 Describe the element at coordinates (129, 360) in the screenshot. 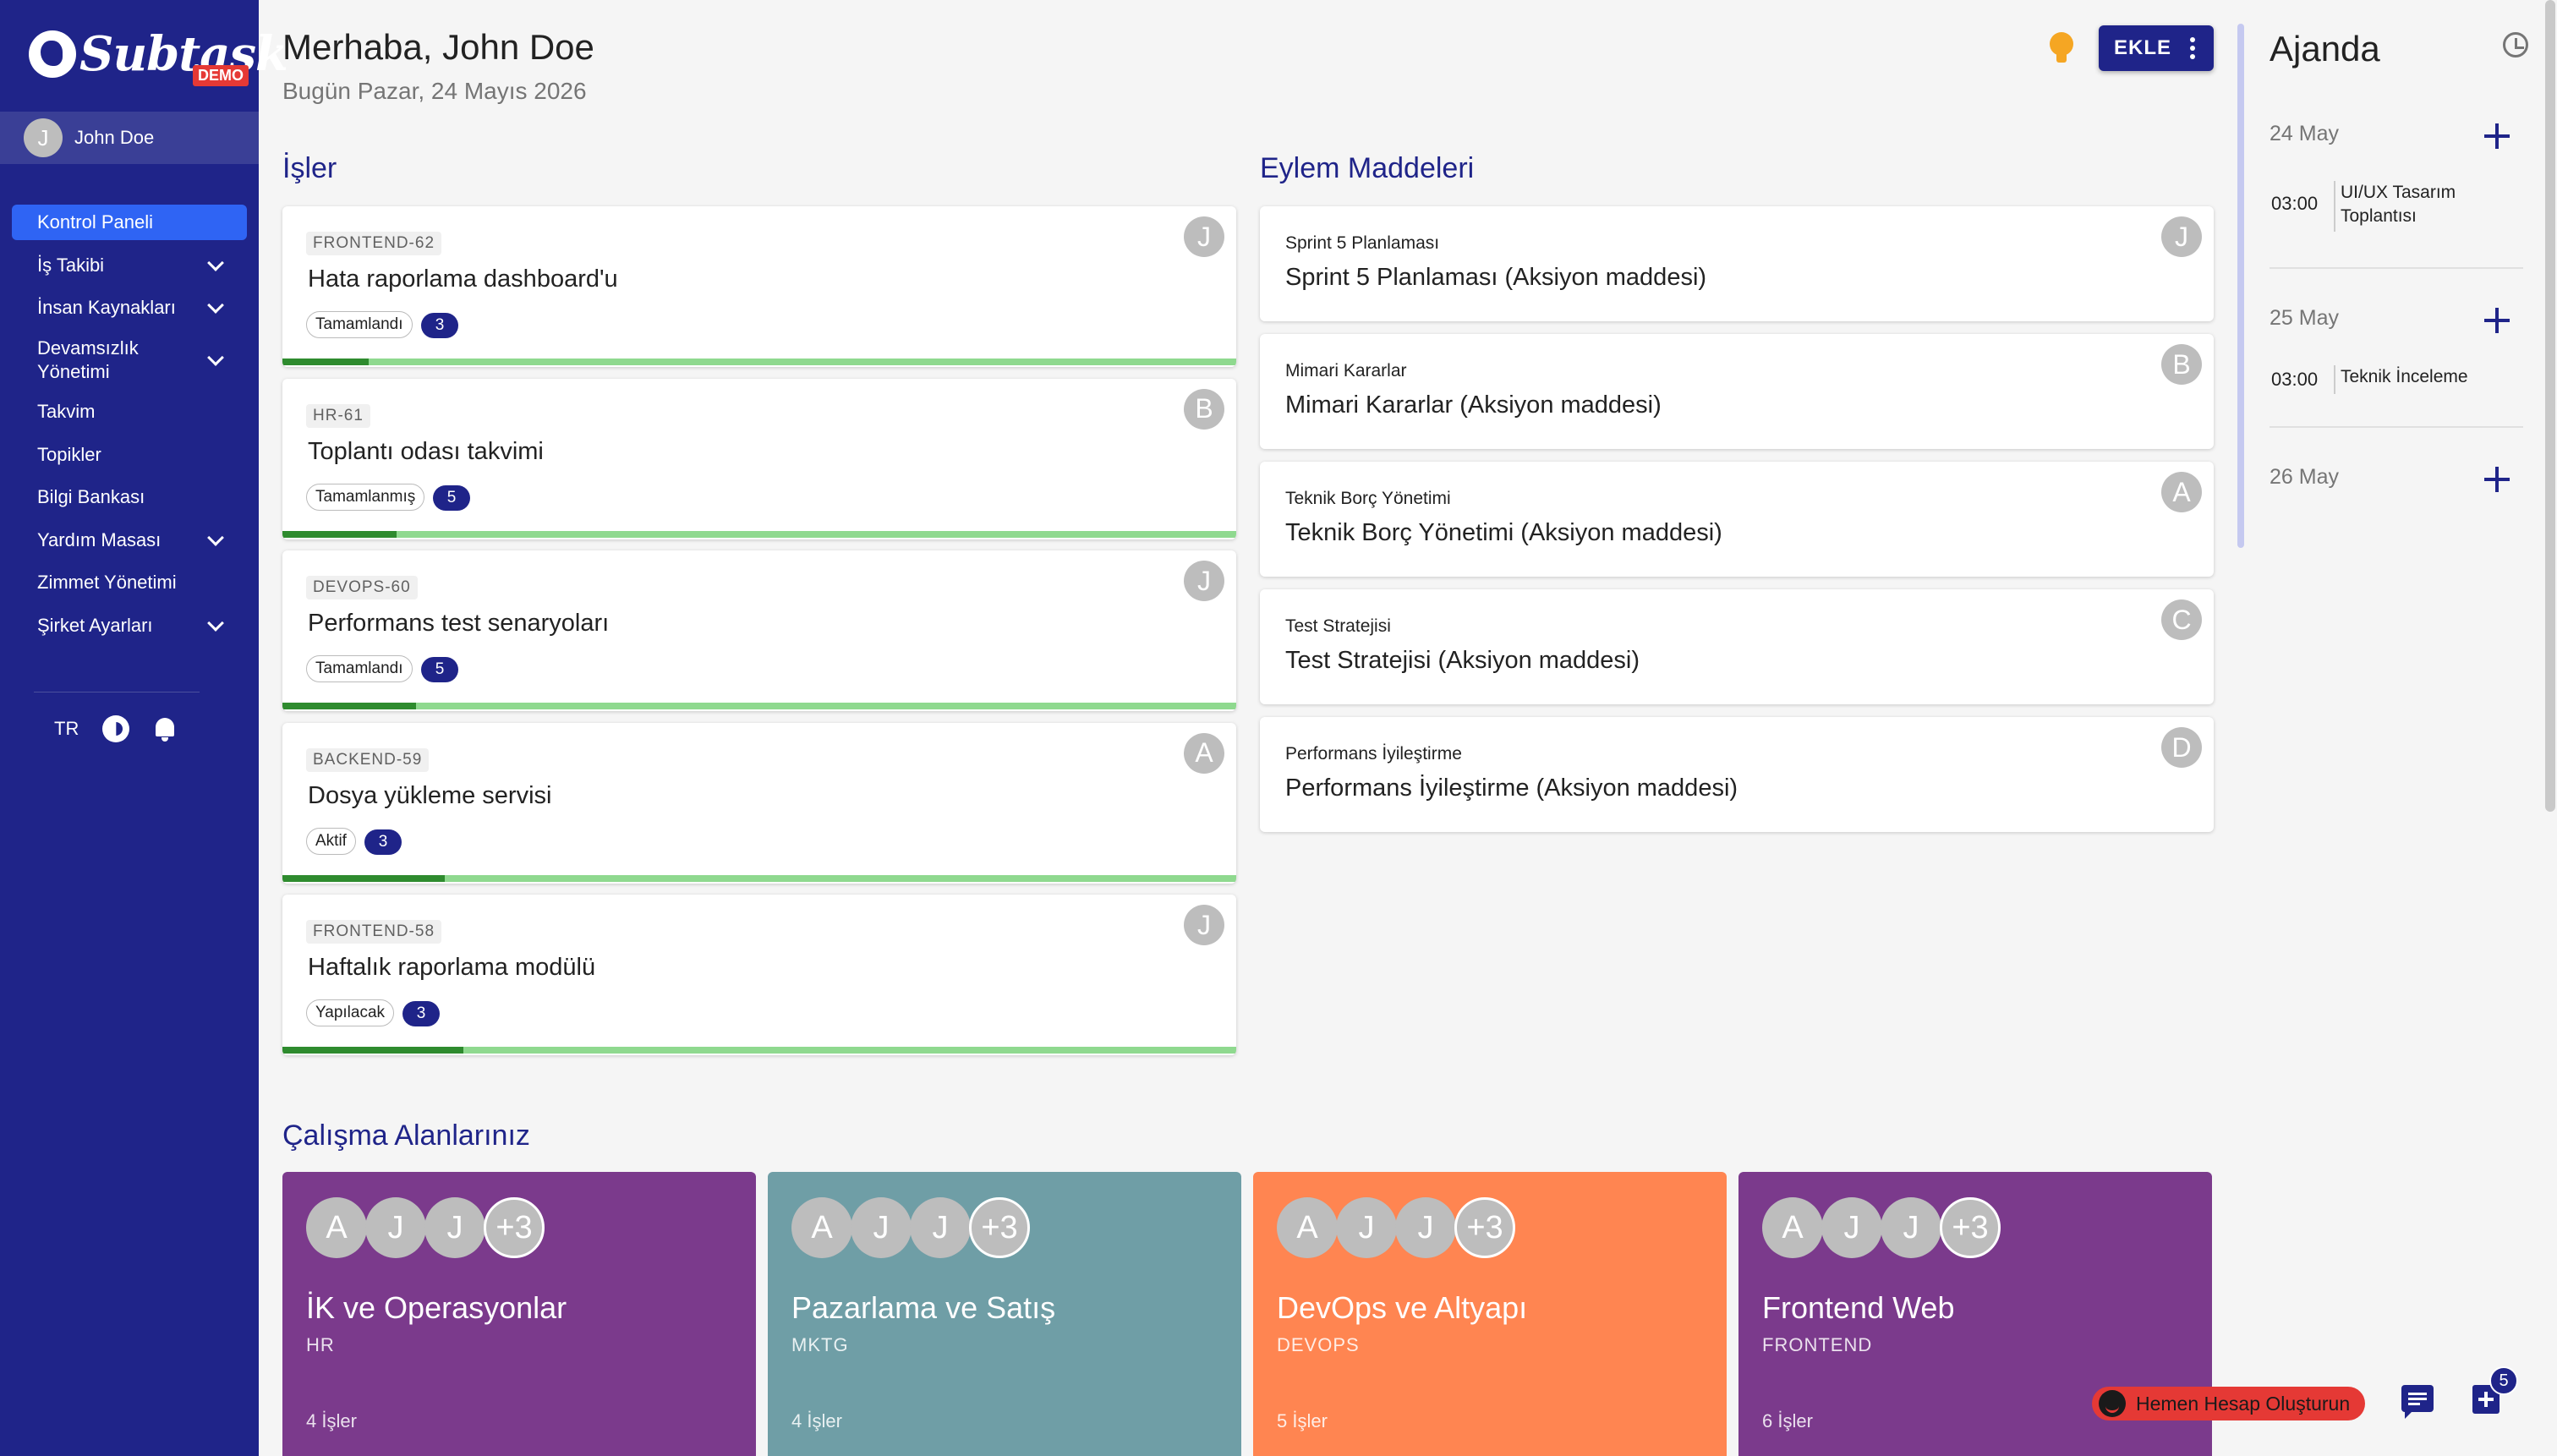

I see `sidebar-item: Devamsızlık Yönetimi` at that location.